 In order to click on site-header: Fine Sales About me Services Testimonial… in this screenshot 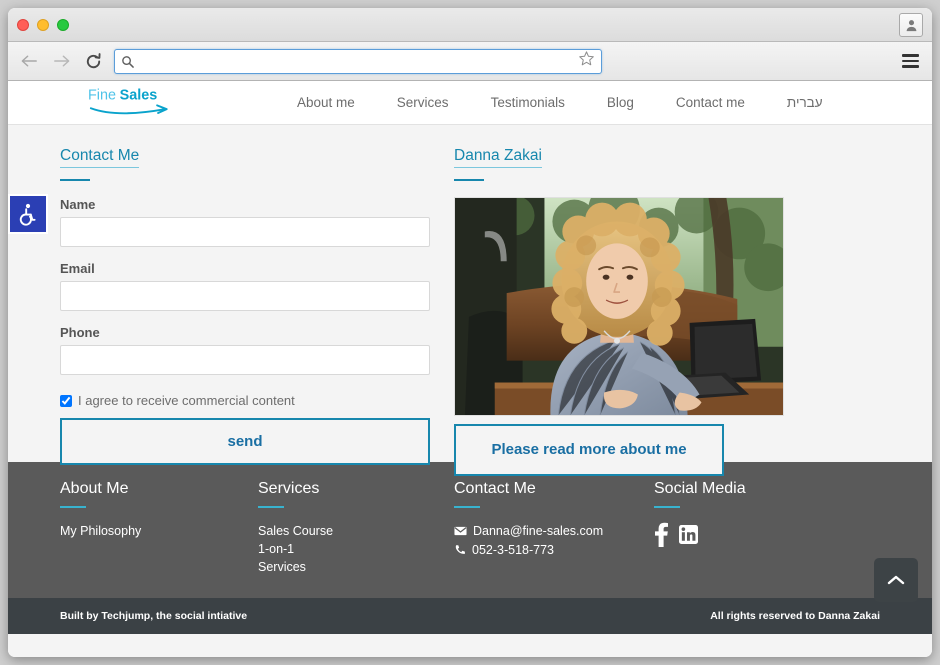, I will do `click(470, 103)`.